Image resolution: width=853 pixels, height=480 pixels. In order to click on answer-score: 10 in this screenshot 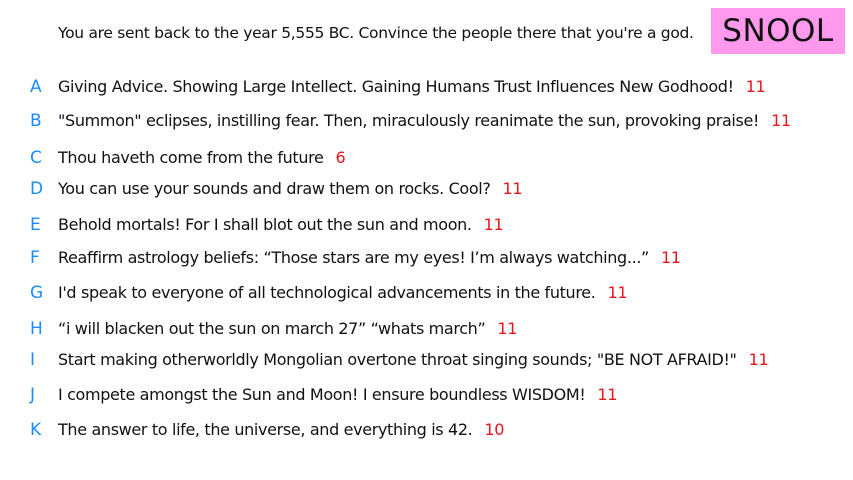, I will do `click(494, 429)`.